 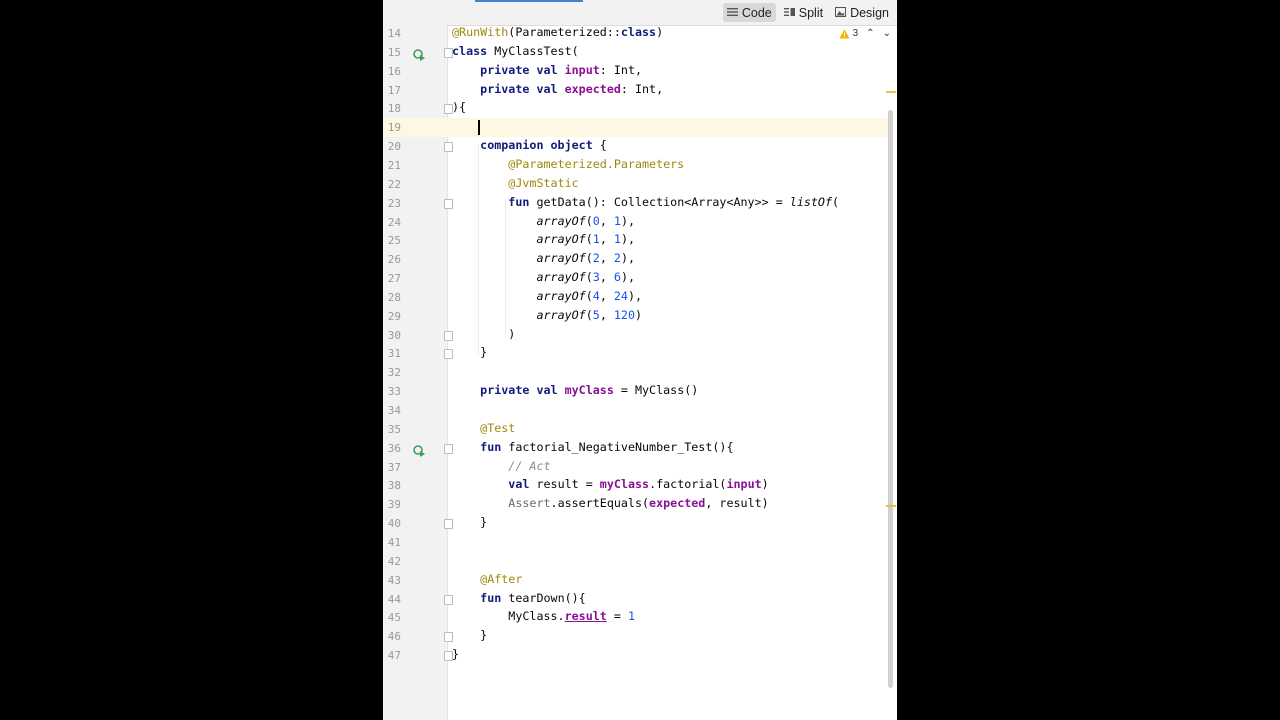 I want to click on line-number: 39, so click(x=394, y=505).